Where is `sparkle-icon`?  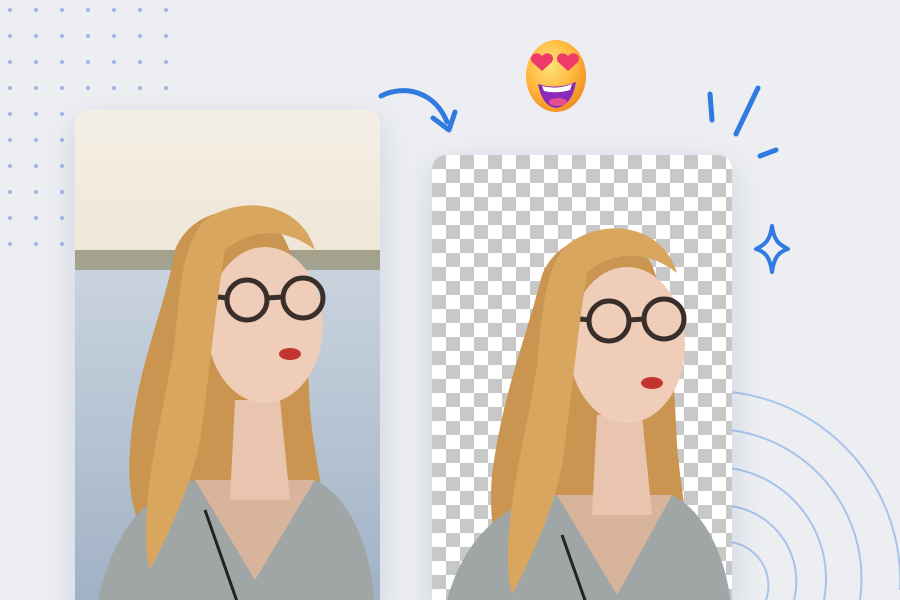 sparkle-icon is located at coordinates (772, 249).